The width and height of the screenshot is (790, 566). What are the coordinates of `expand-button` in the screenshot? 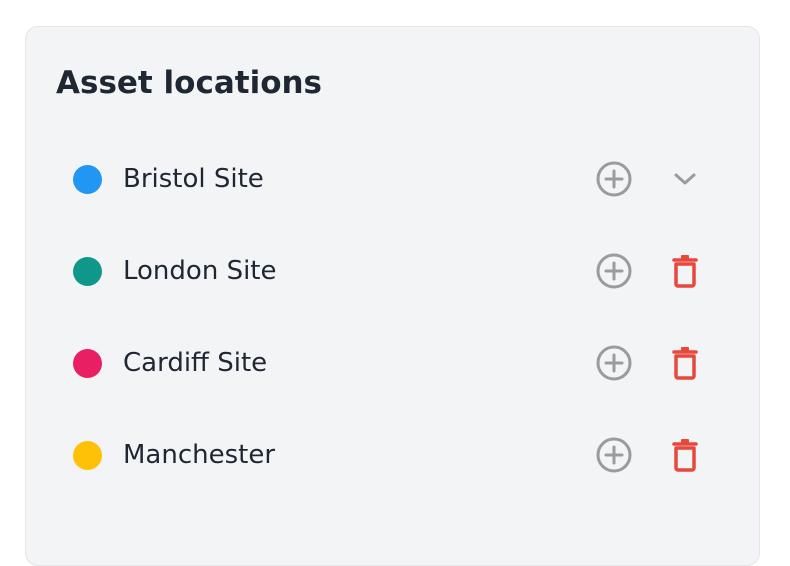 It's located at (685, 179).